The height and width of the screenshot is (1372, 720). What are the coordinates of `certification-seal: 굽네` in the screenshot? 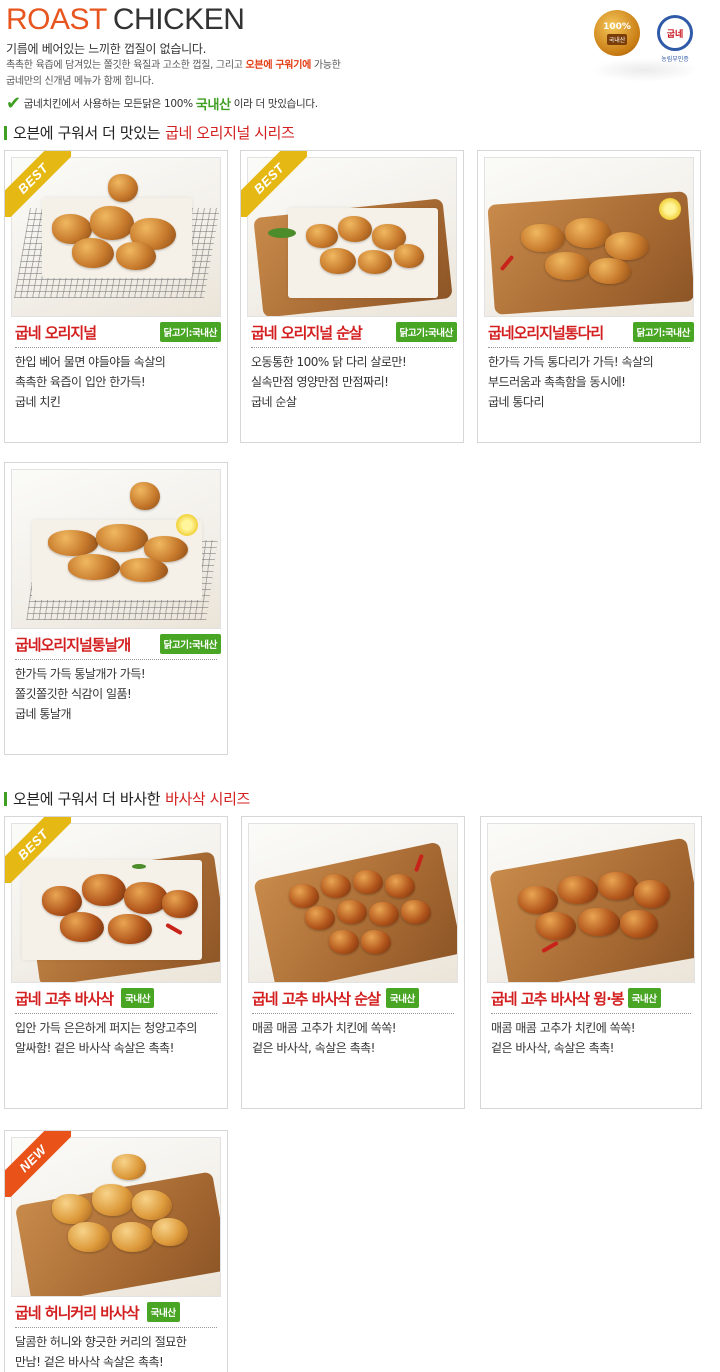 It's located at (675, 33).